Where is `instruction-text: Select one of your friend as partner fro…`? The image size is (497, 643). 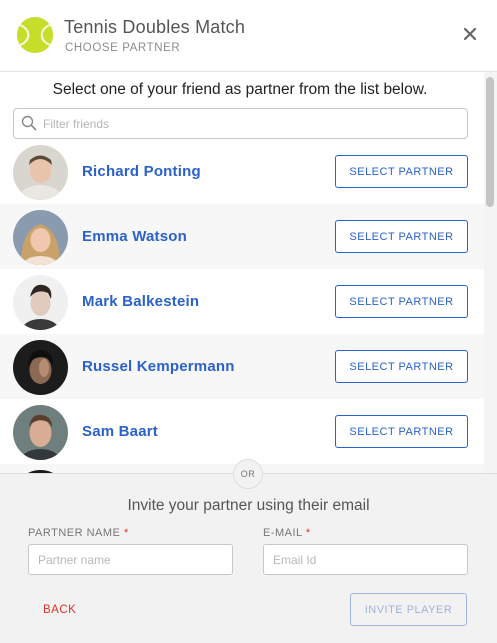
instruction-text: Select one of your friend as partner fro… is located at coordinates (240, 89).